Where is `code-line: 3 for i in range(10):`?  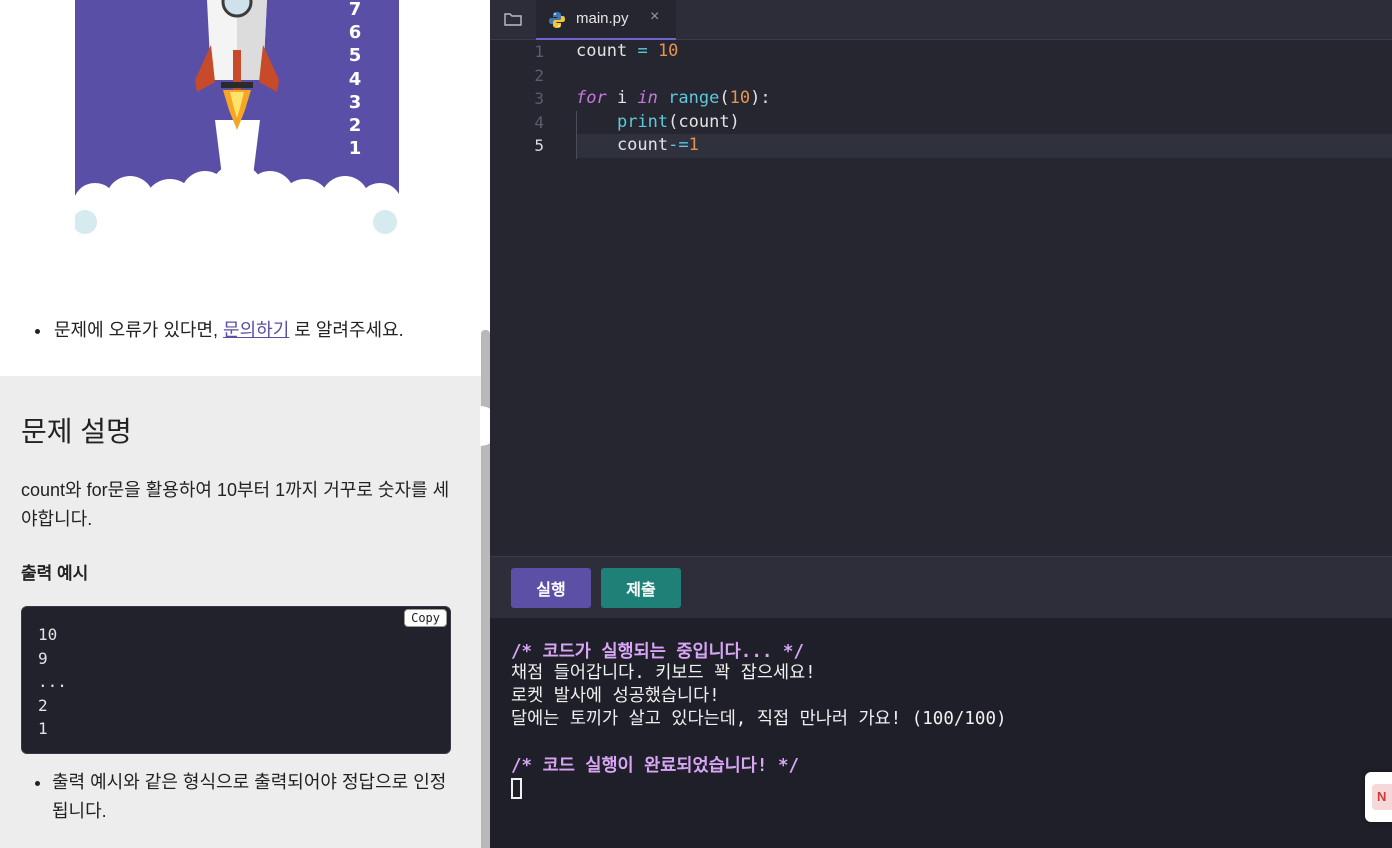
code-line: 3 for i in range(10): is located at coordinates (941, 99).